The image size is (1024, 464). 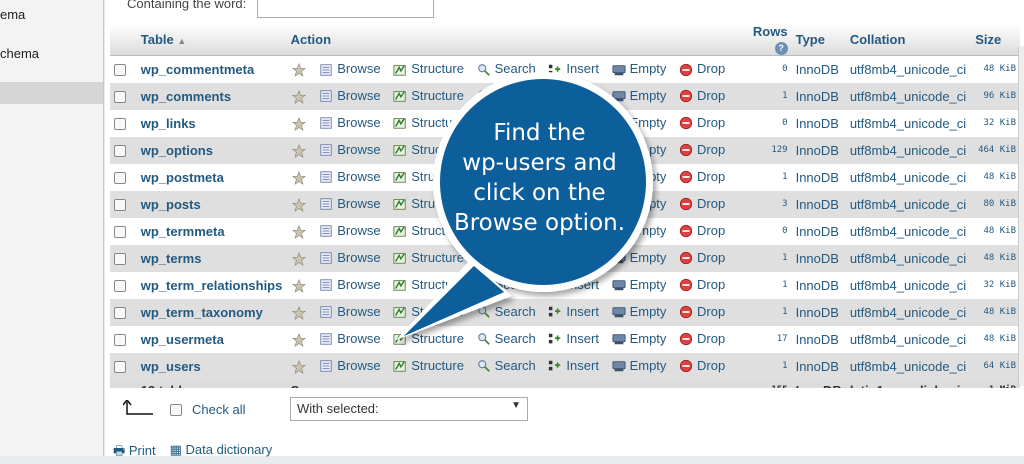 I want to click on table-name-link: wp_posts, so click(x=171, y=204).